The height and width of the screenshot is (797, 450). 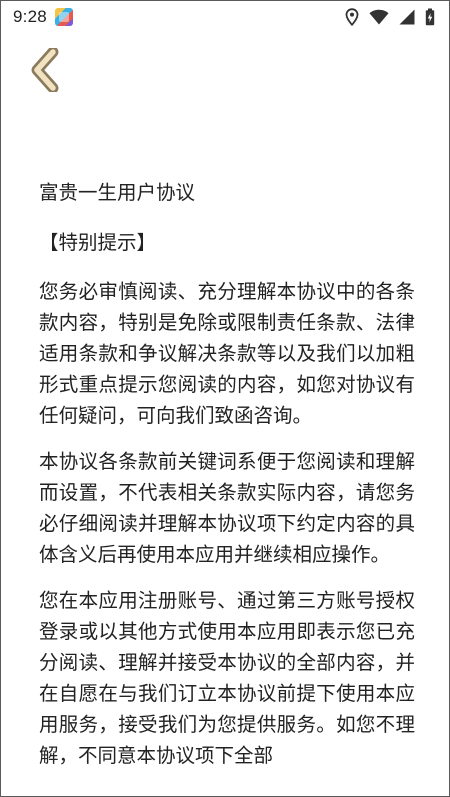 What do you see at coordinates (390, 17) in the screenshot?
I see `status-icons` at bounding box center [390, 17].